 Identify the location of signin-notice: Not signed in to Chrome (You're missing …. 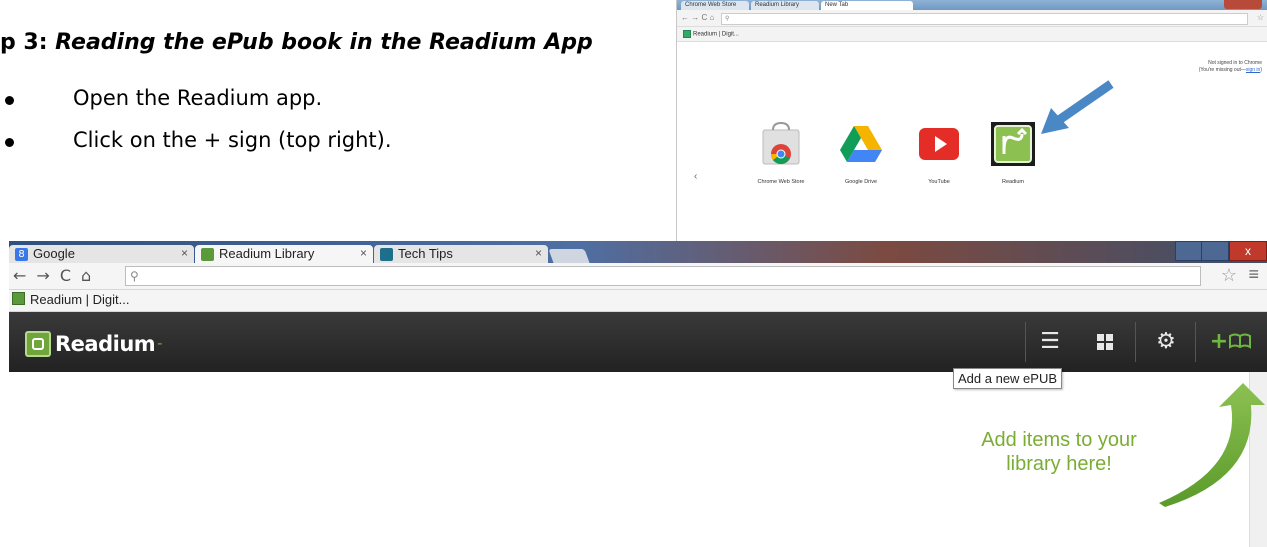
(1230, 66).